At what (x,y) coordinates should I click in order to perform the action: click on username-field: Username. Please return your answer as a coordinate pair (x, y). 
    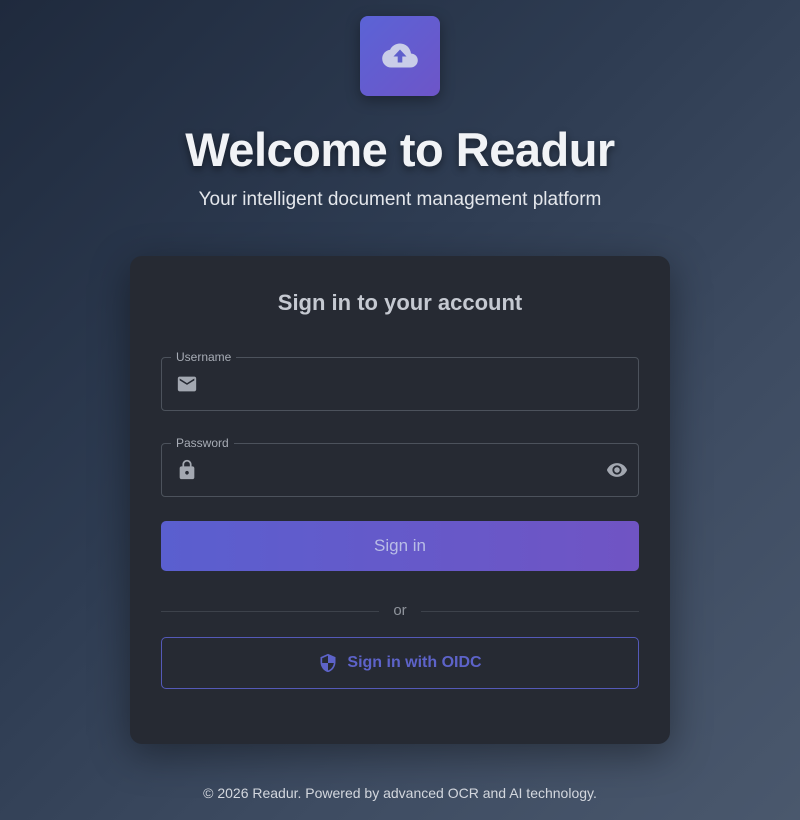
    Looking at the image, I should click on (400, 380).